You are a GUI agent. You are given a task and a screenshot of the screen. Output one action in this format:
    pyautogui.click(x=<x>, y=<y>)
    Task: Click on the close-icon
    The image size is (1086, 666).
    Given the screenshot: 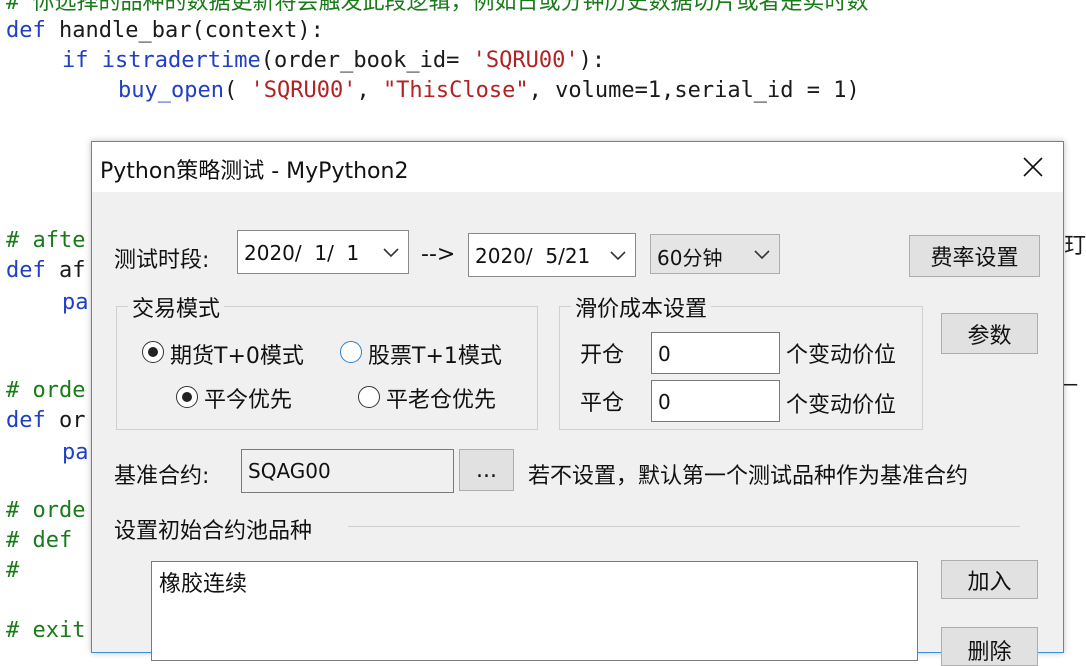 What is the action you would take?
    pyautogui.click(x=1033, y=167)
    